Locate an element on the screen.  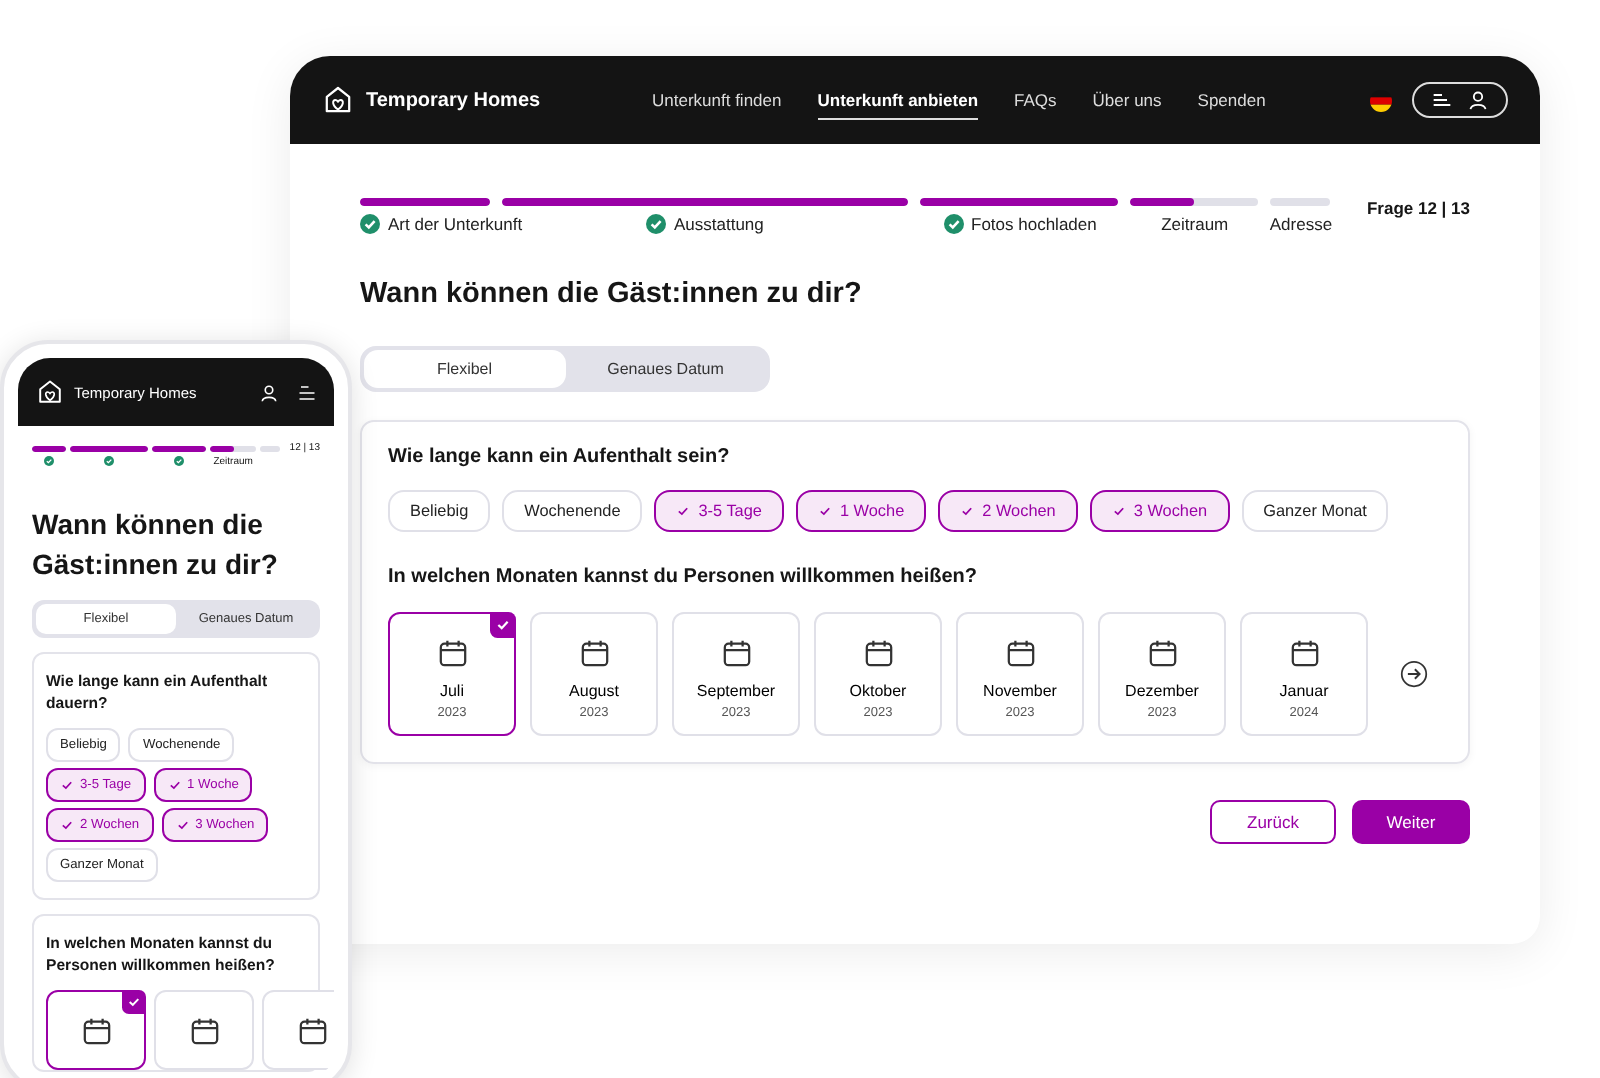
duration-chip: 2 Wochen is located at coordinates (1008, 511).